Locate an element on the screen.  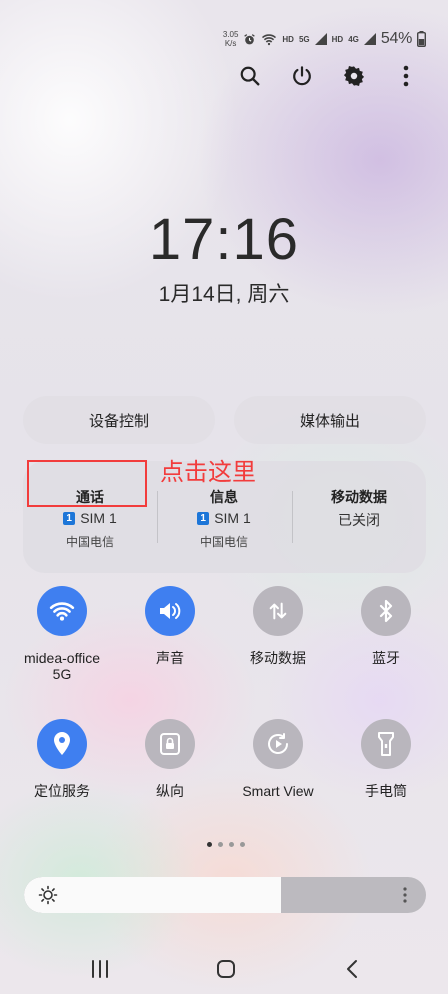
home-icon is located at coordinates (226, 969).